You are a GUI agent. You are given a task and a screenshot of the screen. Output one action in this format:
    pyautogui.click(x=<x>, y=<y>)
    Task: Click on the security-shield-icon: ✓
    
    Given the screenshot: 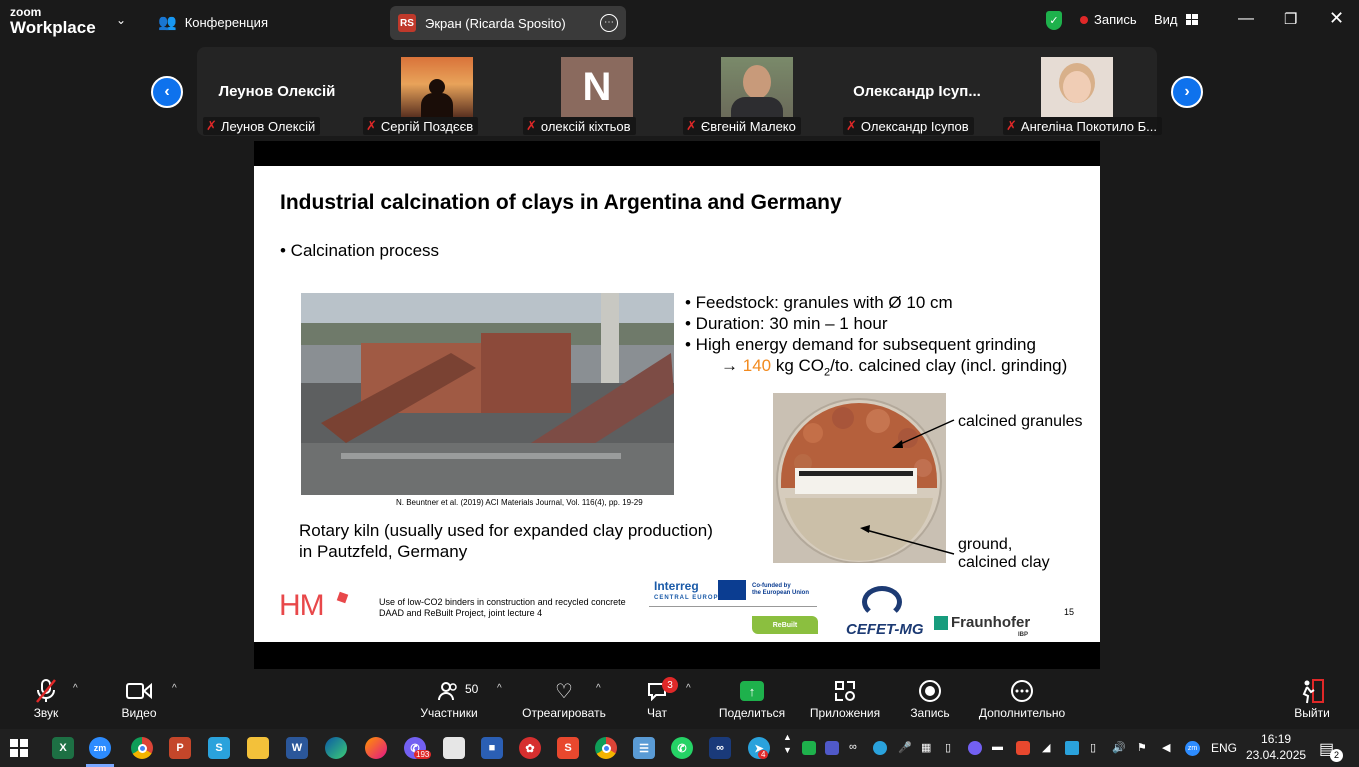 What is the action you would take?
    pyautogui.click(x=1054, y=20)
    